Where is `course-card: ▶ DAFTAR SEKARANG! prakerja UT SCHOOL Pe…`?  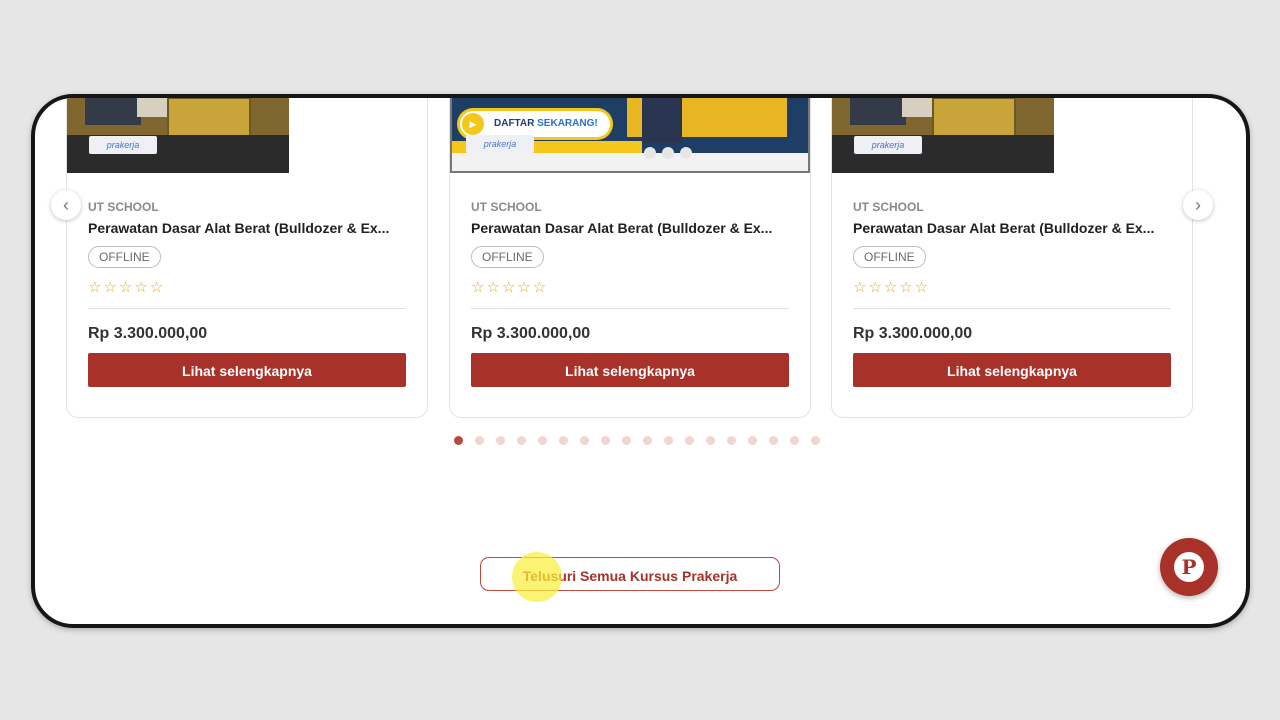 course-card: ▶ DAFTAR SEKARANG! prakerja UT SCHOOL Pe… is located at coordinates (630, 258).